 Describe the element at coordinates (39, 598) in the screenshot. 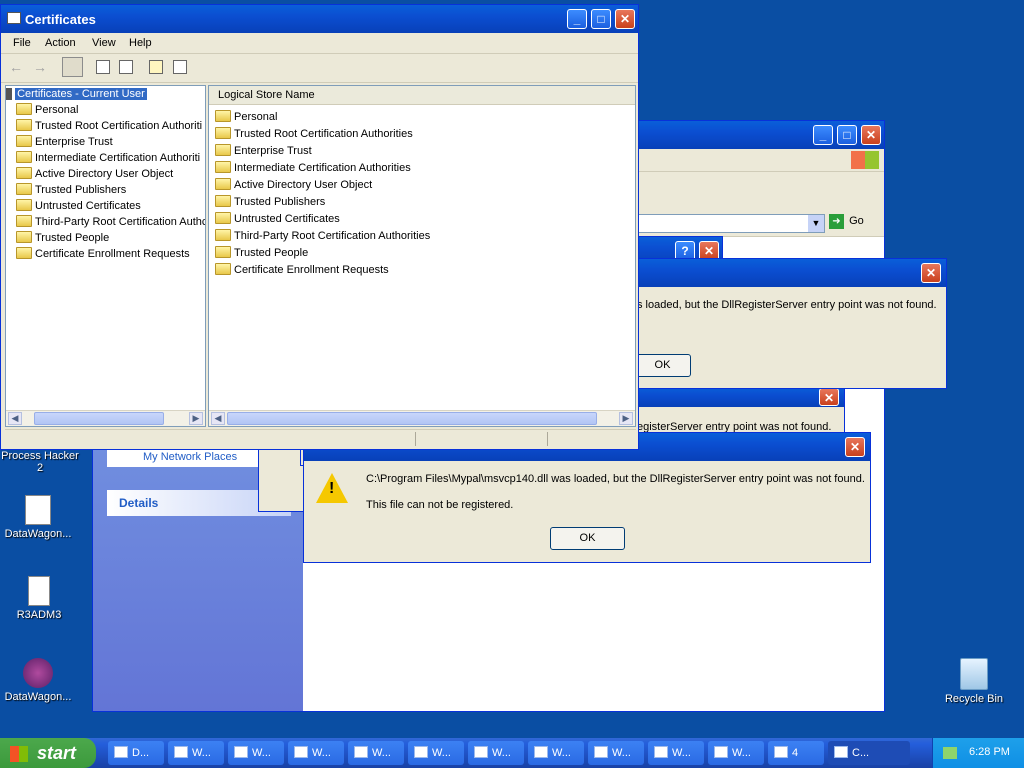

I see `desktop-icon-r3adm3: R3ADM3` at that location.